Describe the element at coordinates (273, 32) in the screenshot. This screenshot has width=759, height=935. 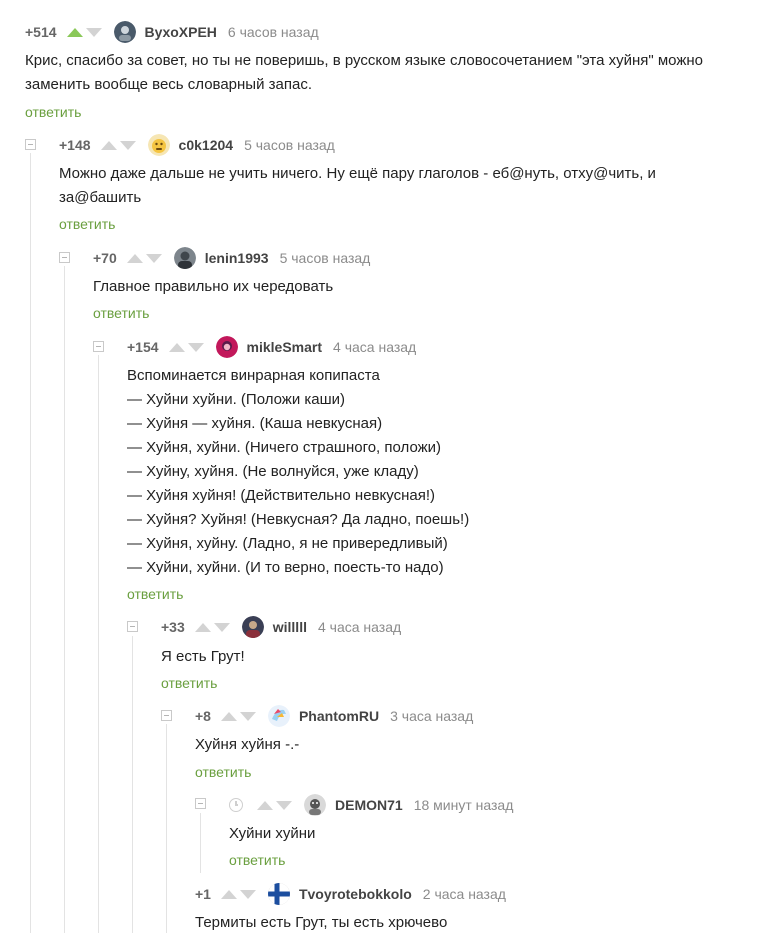
I see `timestamp: 6 часов назад` at that location.